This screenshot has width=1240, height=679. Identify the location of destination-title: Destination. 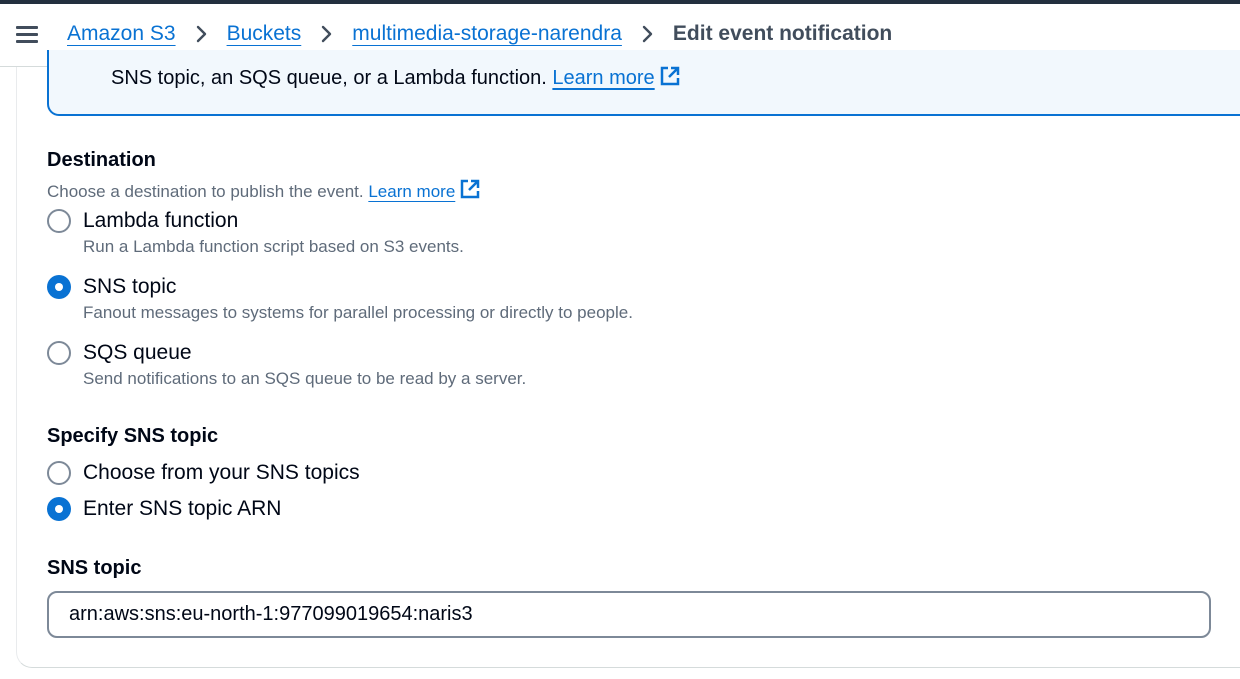
(101, 160).